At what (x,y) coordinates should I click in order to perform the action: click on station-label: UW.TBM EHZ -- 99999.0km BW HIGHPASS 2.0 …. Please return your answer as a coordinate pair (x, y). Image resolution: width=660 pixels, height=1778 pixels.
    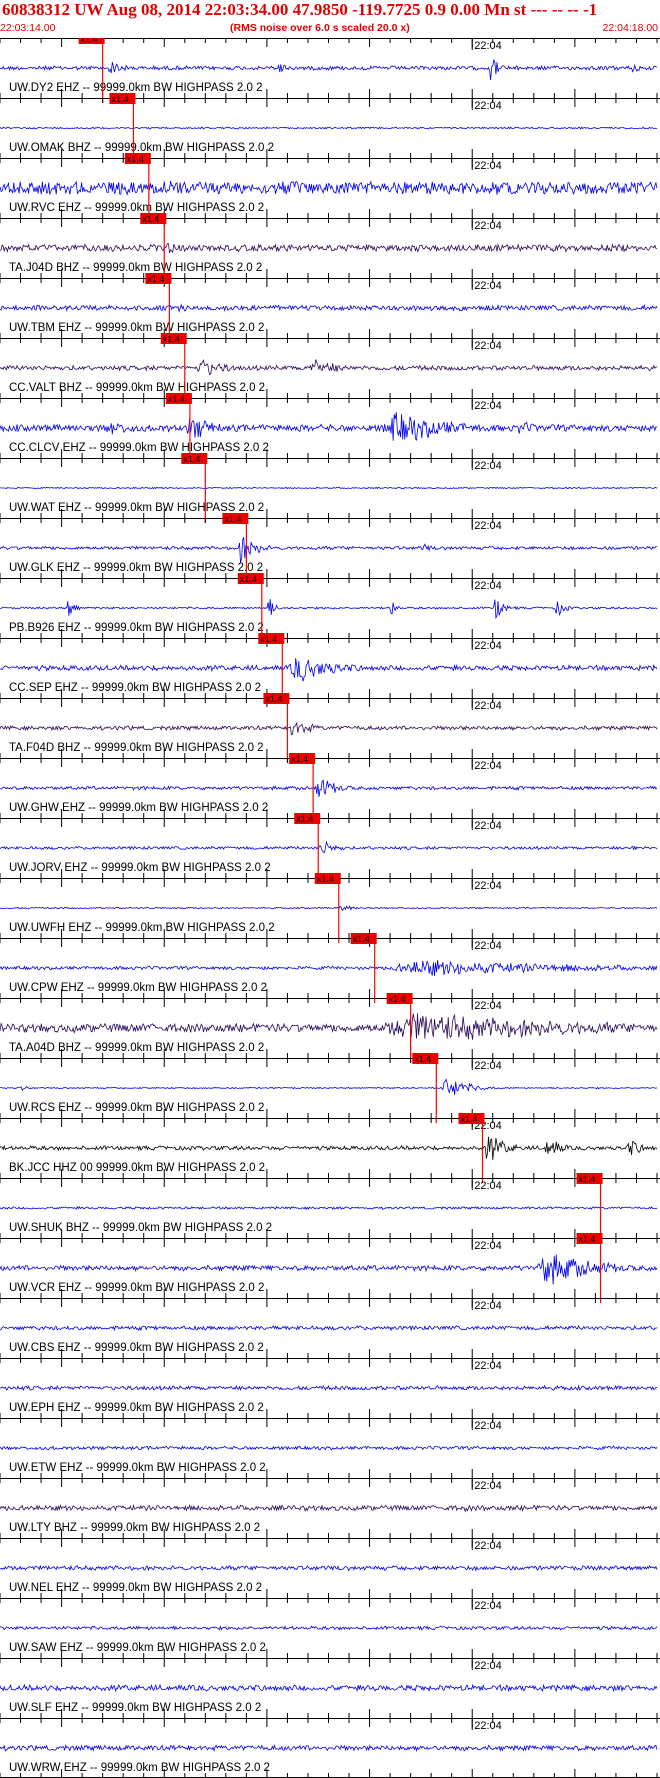
    Looking at the image, I should click on (136, 328).